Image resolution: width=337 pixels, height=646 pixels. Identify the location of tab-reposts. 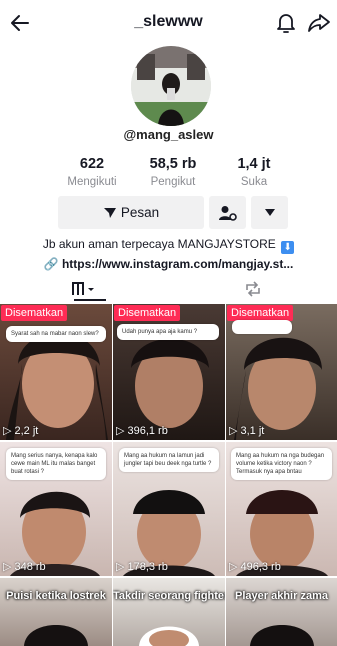
(252, 289).